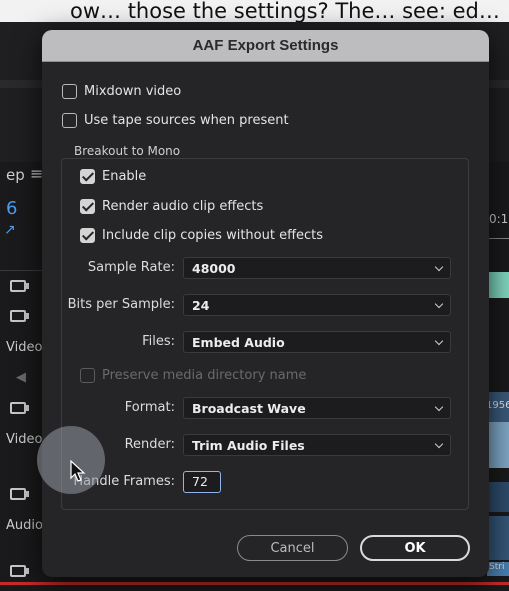  What do you see at coordinates (78, 471) in the screenshot?
I see `mouse-pointer-icon` at bounding box center [78, 471].